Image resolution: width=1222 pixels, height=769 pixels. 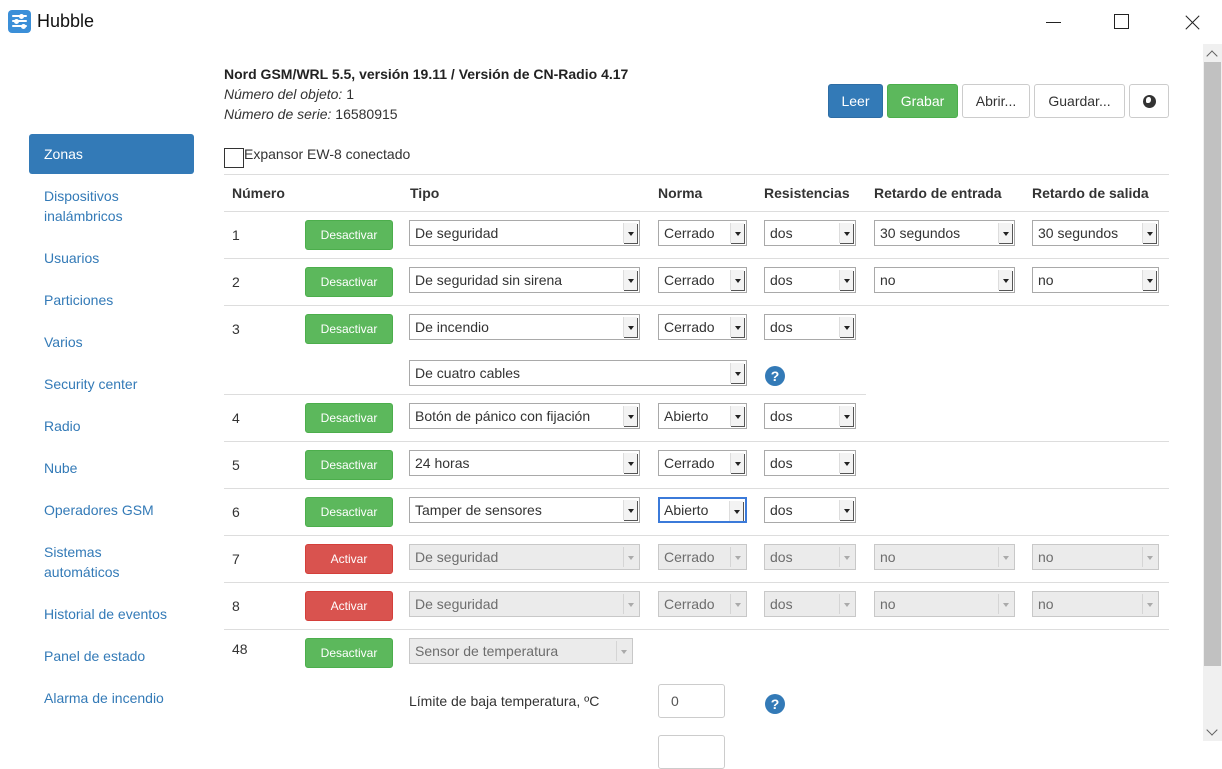 What do you see at coordinates (19, 21) in the screenshot?
I see `app-icon` at bounding box center [19, 21].